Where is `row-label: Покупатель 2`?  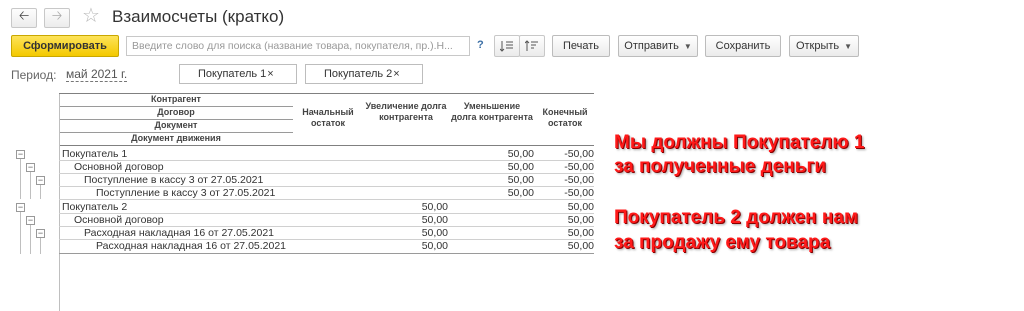 row-label: Покупатель 2 is located at coordinates (95, 207).